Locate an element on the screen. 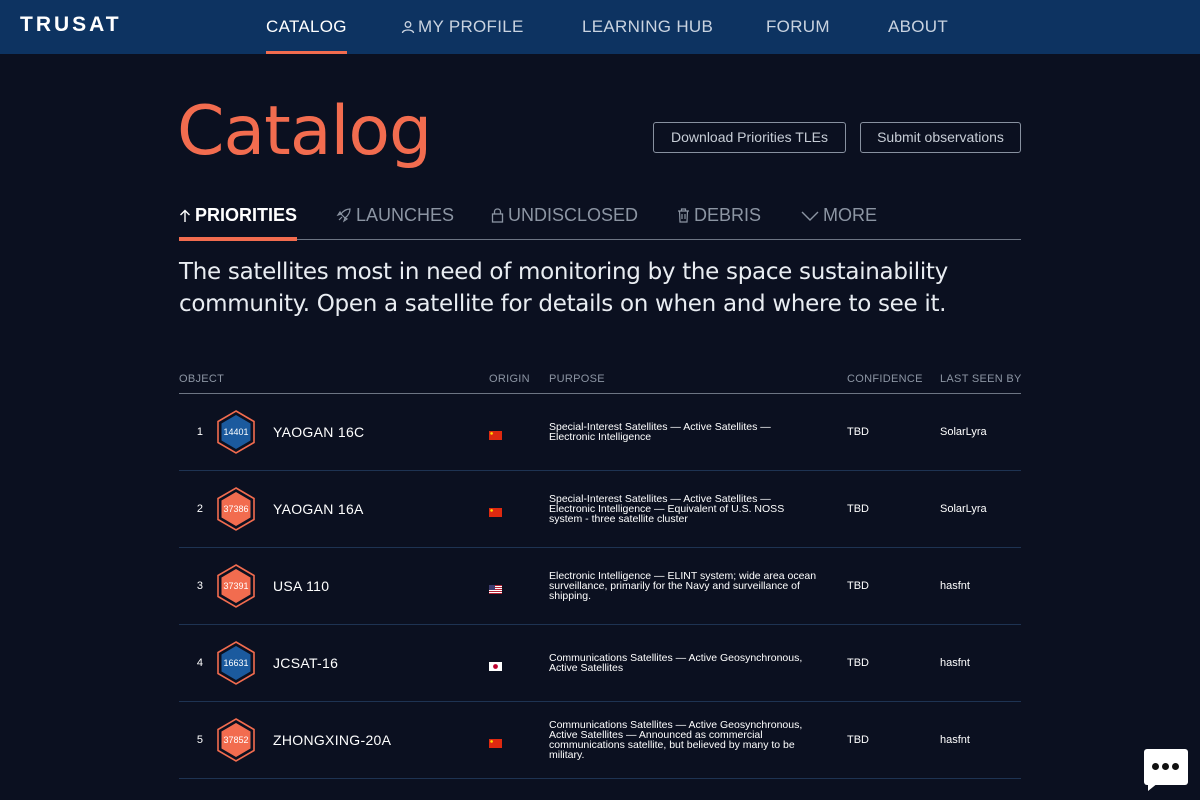 The height and width of the screenshot is (800, 1200). norad-badge: 37386 is located at coordinates (236, 509).